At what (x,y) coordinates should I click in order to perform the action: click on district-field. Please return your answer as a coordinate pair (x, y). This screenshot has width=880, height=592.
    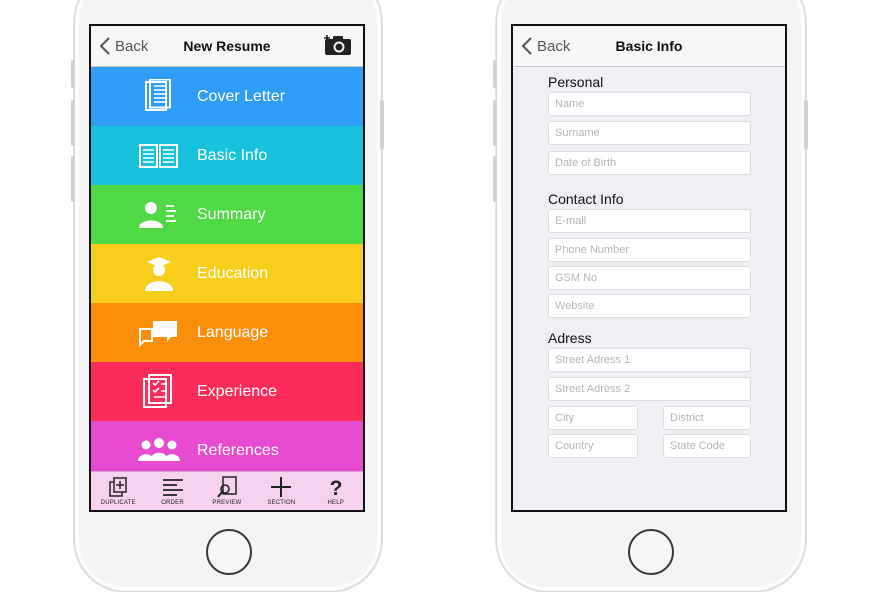
    Looking at the image, I should click on (707, 418).